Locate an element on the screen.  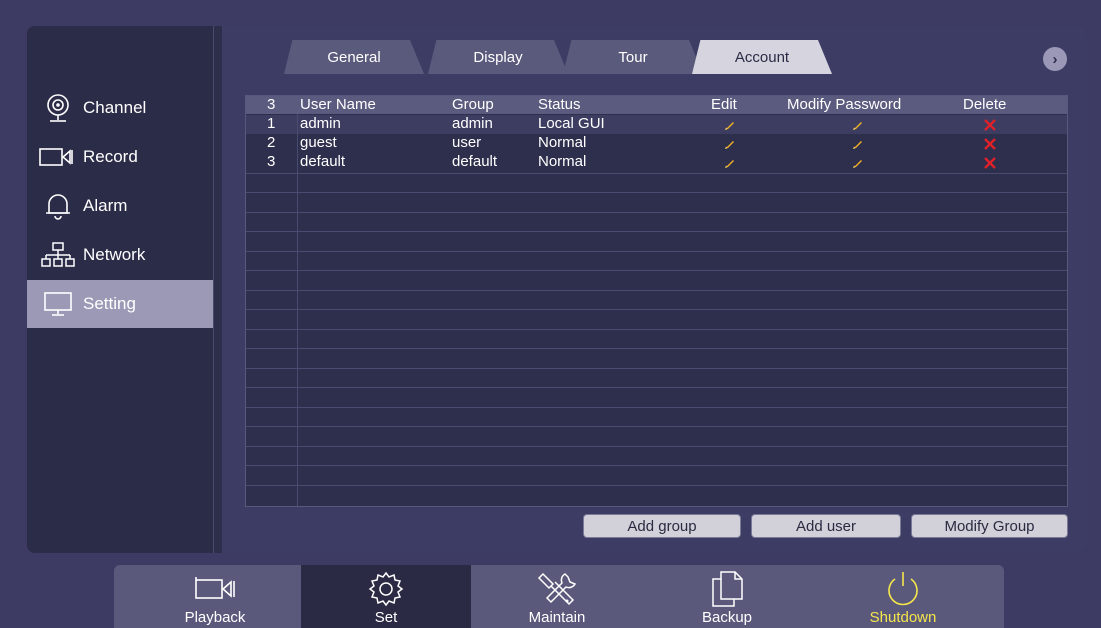
toolbar-item-label: Backup is located at coordinates (727, 617).